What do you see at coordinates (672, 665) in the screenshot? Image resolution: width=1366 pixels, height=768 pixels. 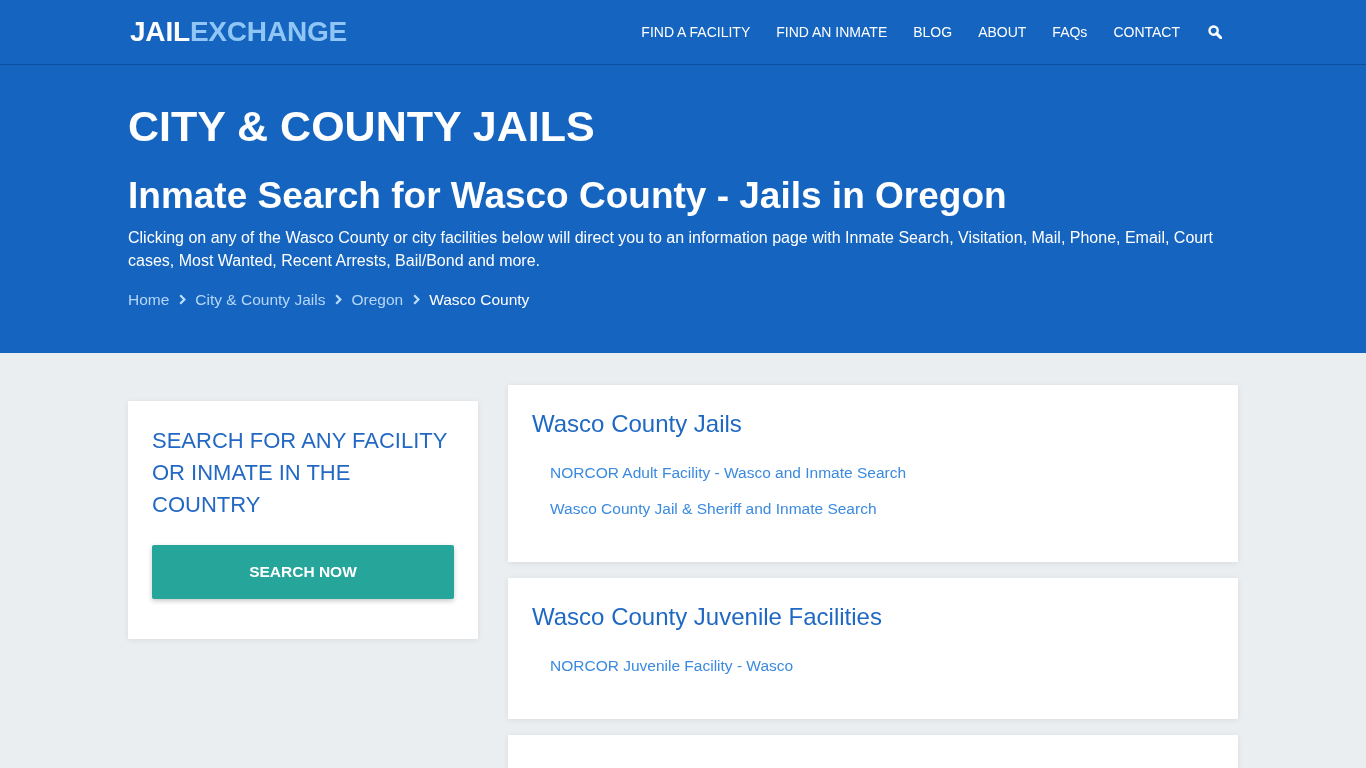 I see `facility-link: NORCOR Juvenile Facility - Wasco` at bounding box center [672, 665].